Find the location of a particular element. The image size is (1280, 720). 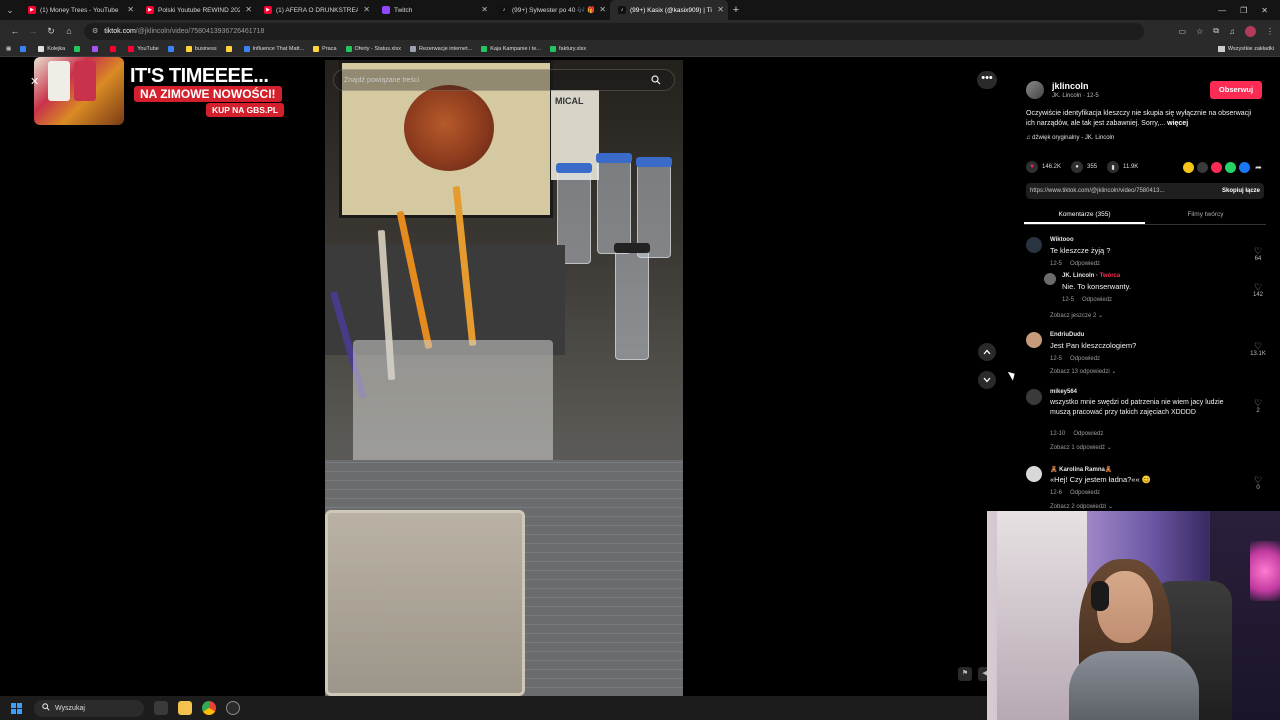

browser-tab: ▶ (1) Money Trees - YouTube ✕ is located at coordinates (79, 10).